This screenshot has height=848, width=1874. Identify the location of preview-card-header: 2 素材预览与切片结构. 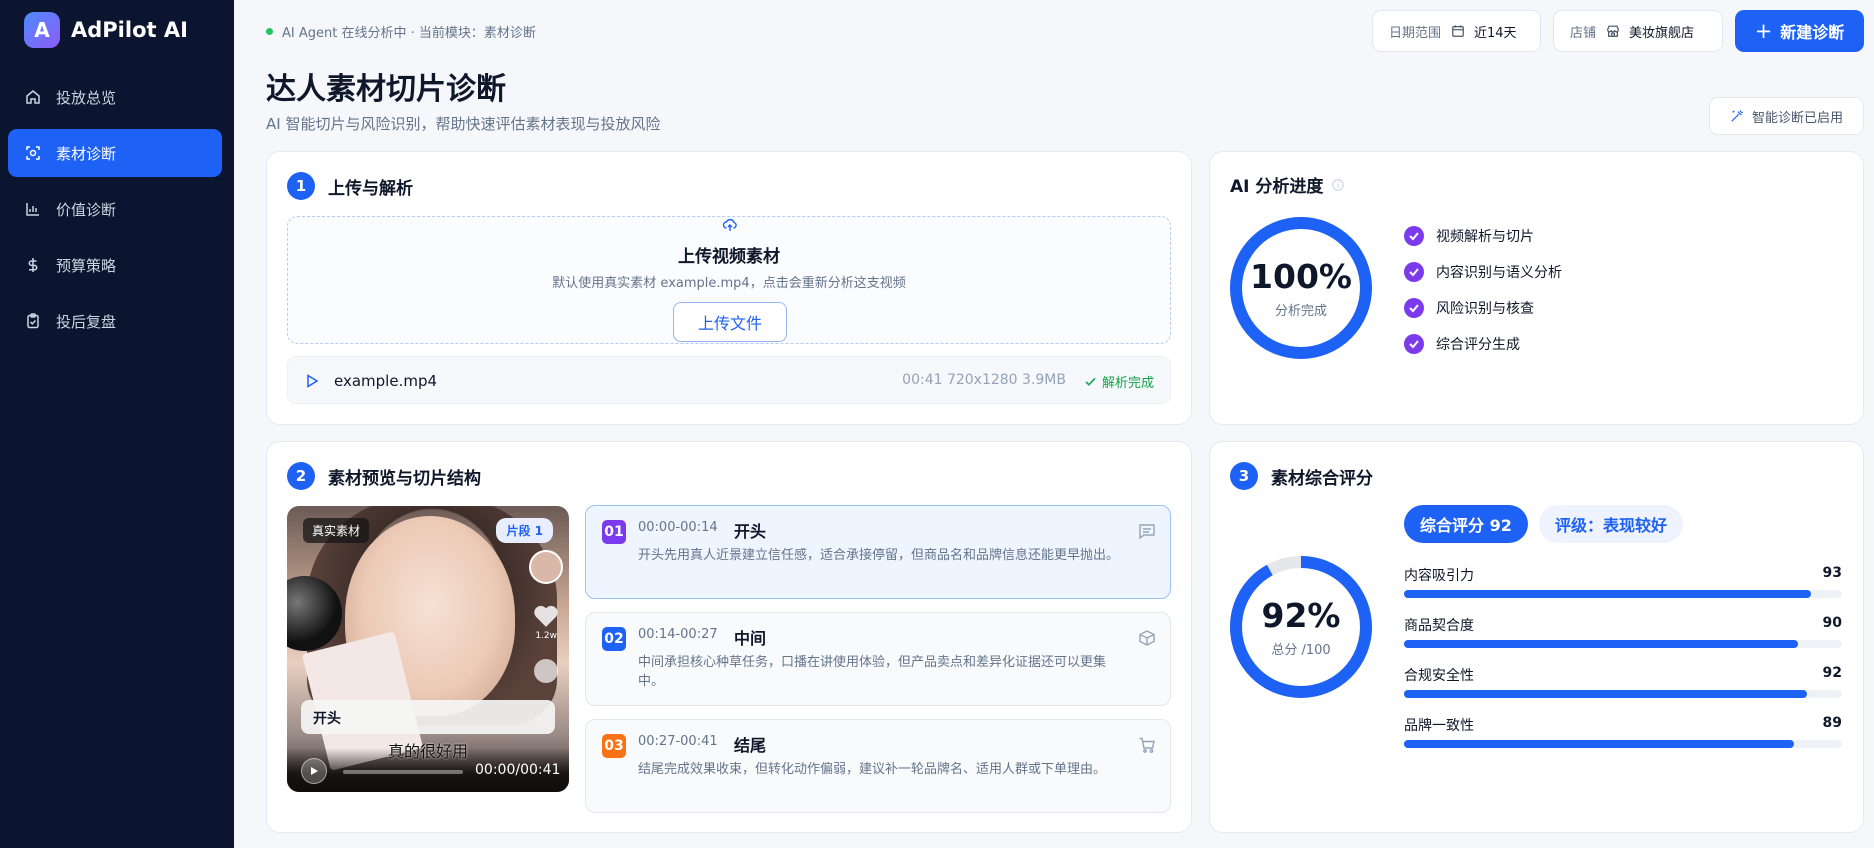
(384, 476).